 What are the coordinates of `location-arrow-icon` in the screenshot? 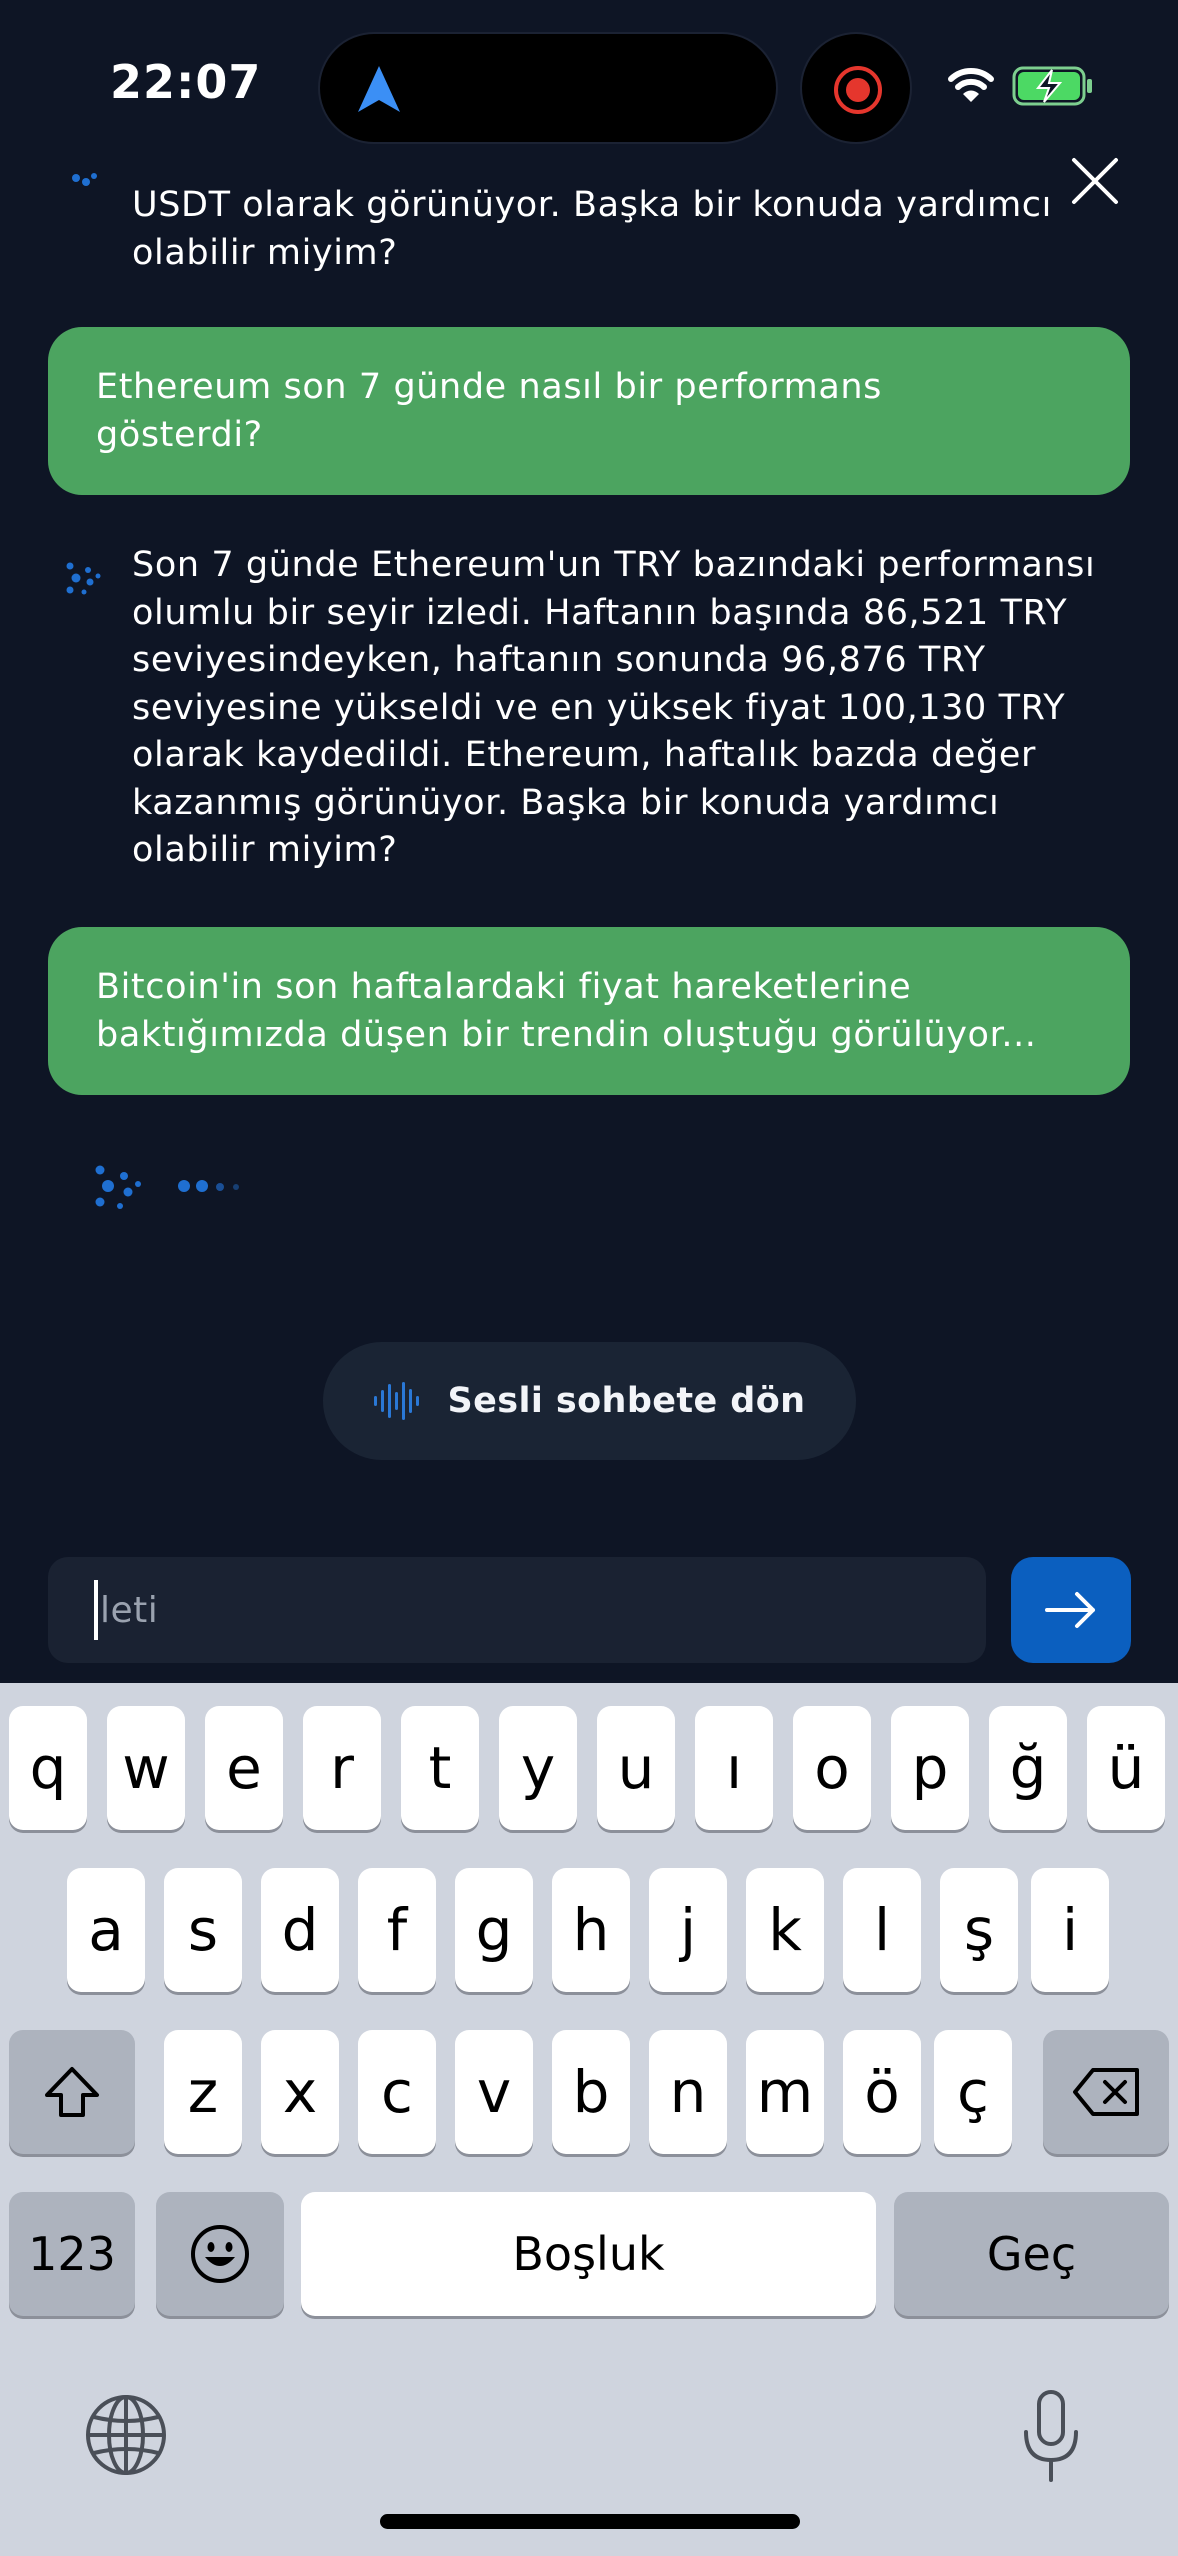 It's located at (379, 89).